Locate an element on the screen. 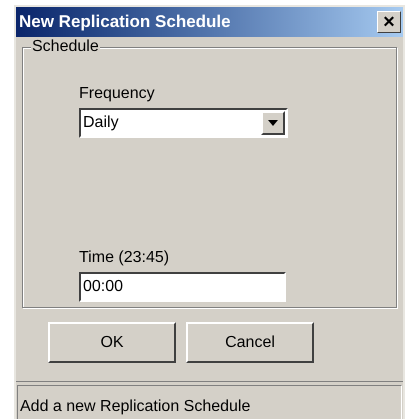 Image resolution: width=409 pixels, height=419 pixels. status-bar-text: Add a new Replication Schedule is located at coordinates (135, 406).